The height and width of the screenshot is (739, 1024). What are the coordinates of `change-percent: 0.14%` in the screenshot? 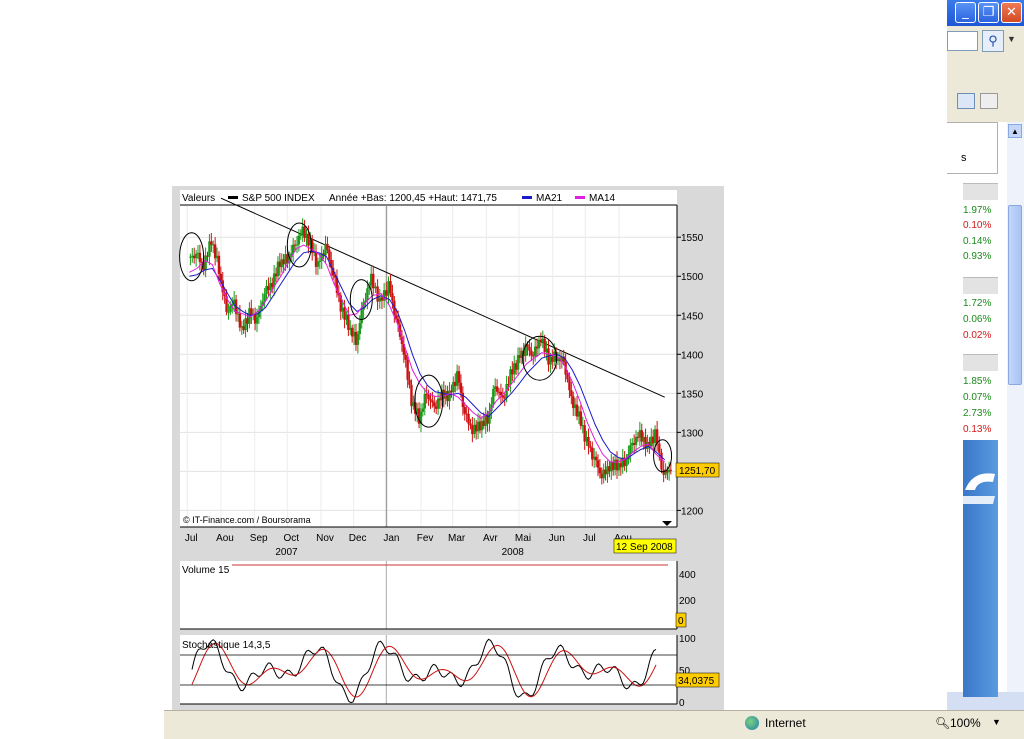 It's located at (977, 241).